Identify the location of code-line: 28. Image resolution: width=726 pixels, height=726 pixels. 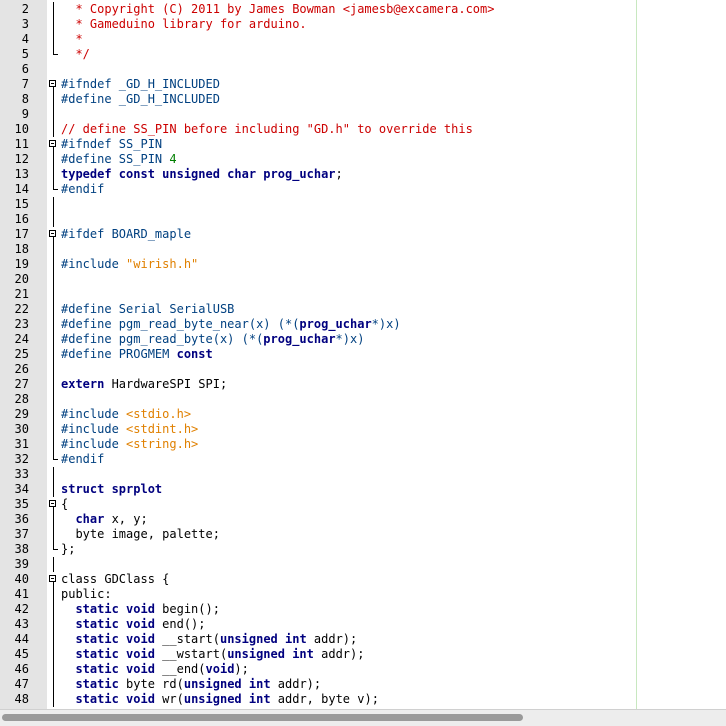
(363, 399).